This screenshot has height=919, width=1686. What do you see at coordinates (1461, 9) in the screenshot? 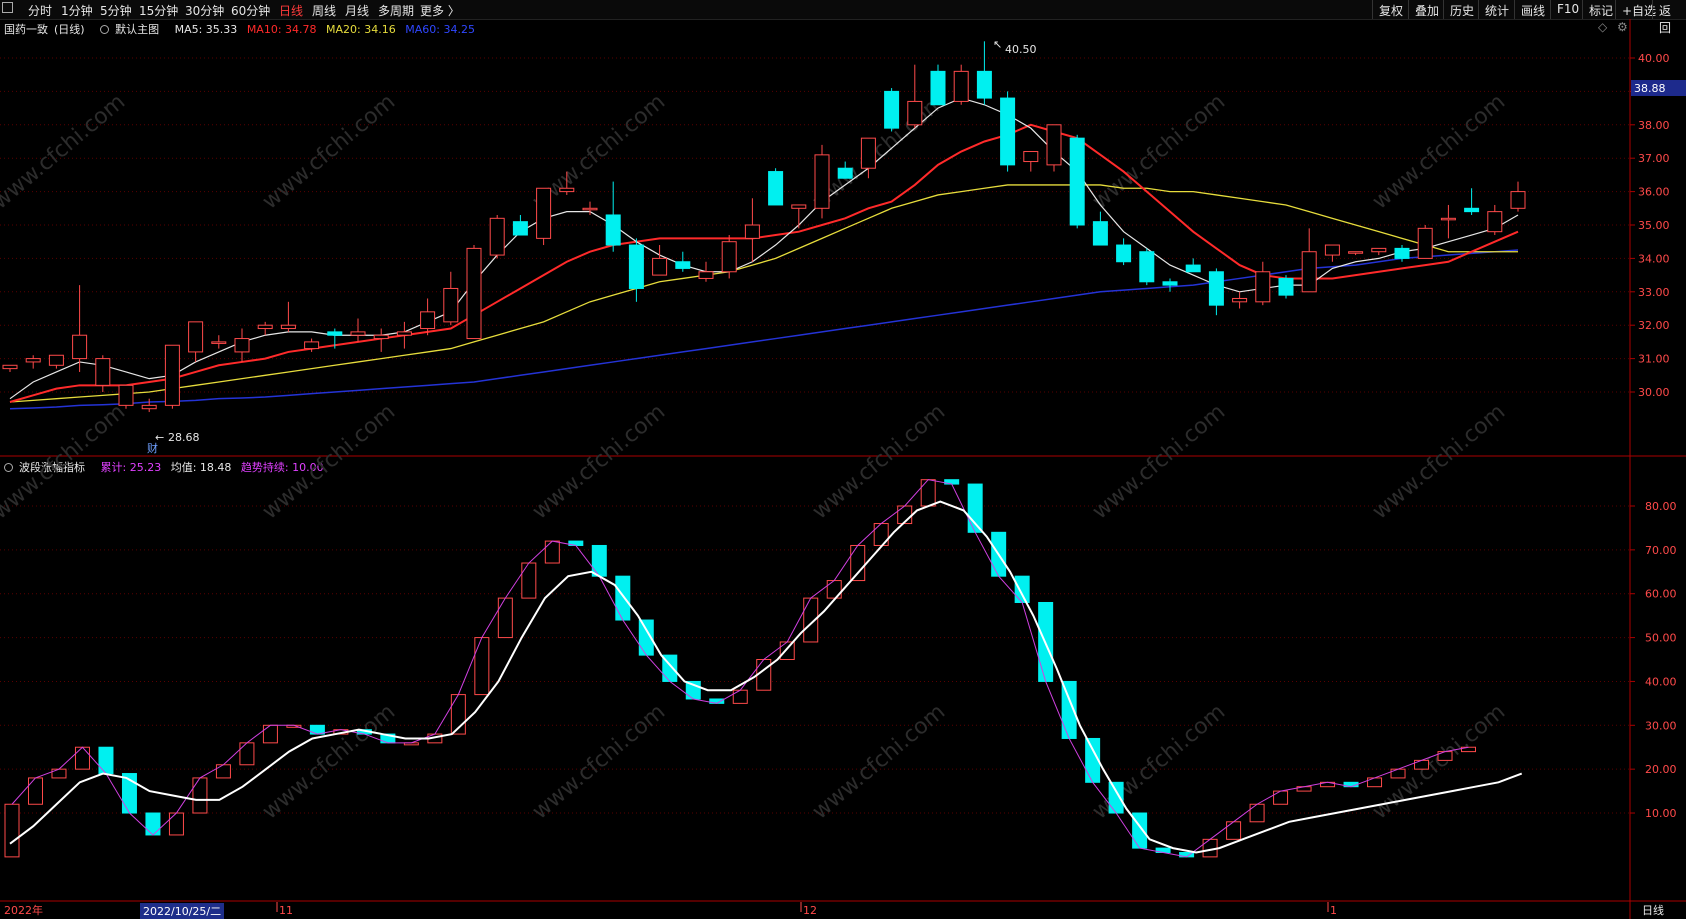
I see `tool-button-2: 历史` at bounding box center [1461, 9].